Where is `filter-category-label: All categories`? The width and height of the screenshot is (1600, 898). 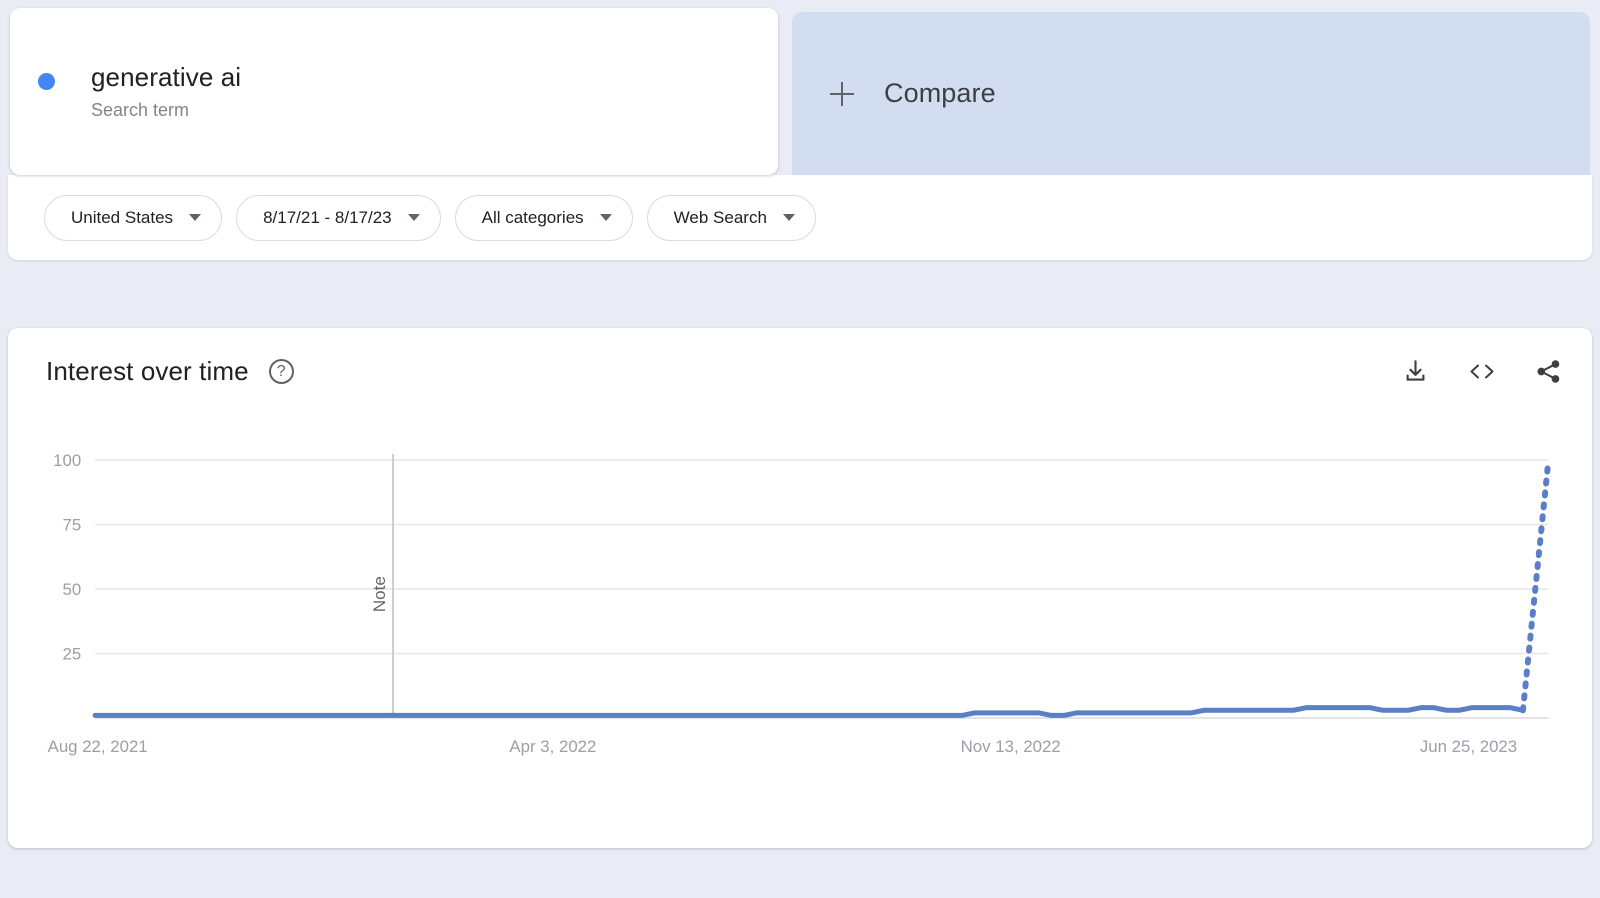 filter-category-label: All categories is located at coordinates (532, 217).